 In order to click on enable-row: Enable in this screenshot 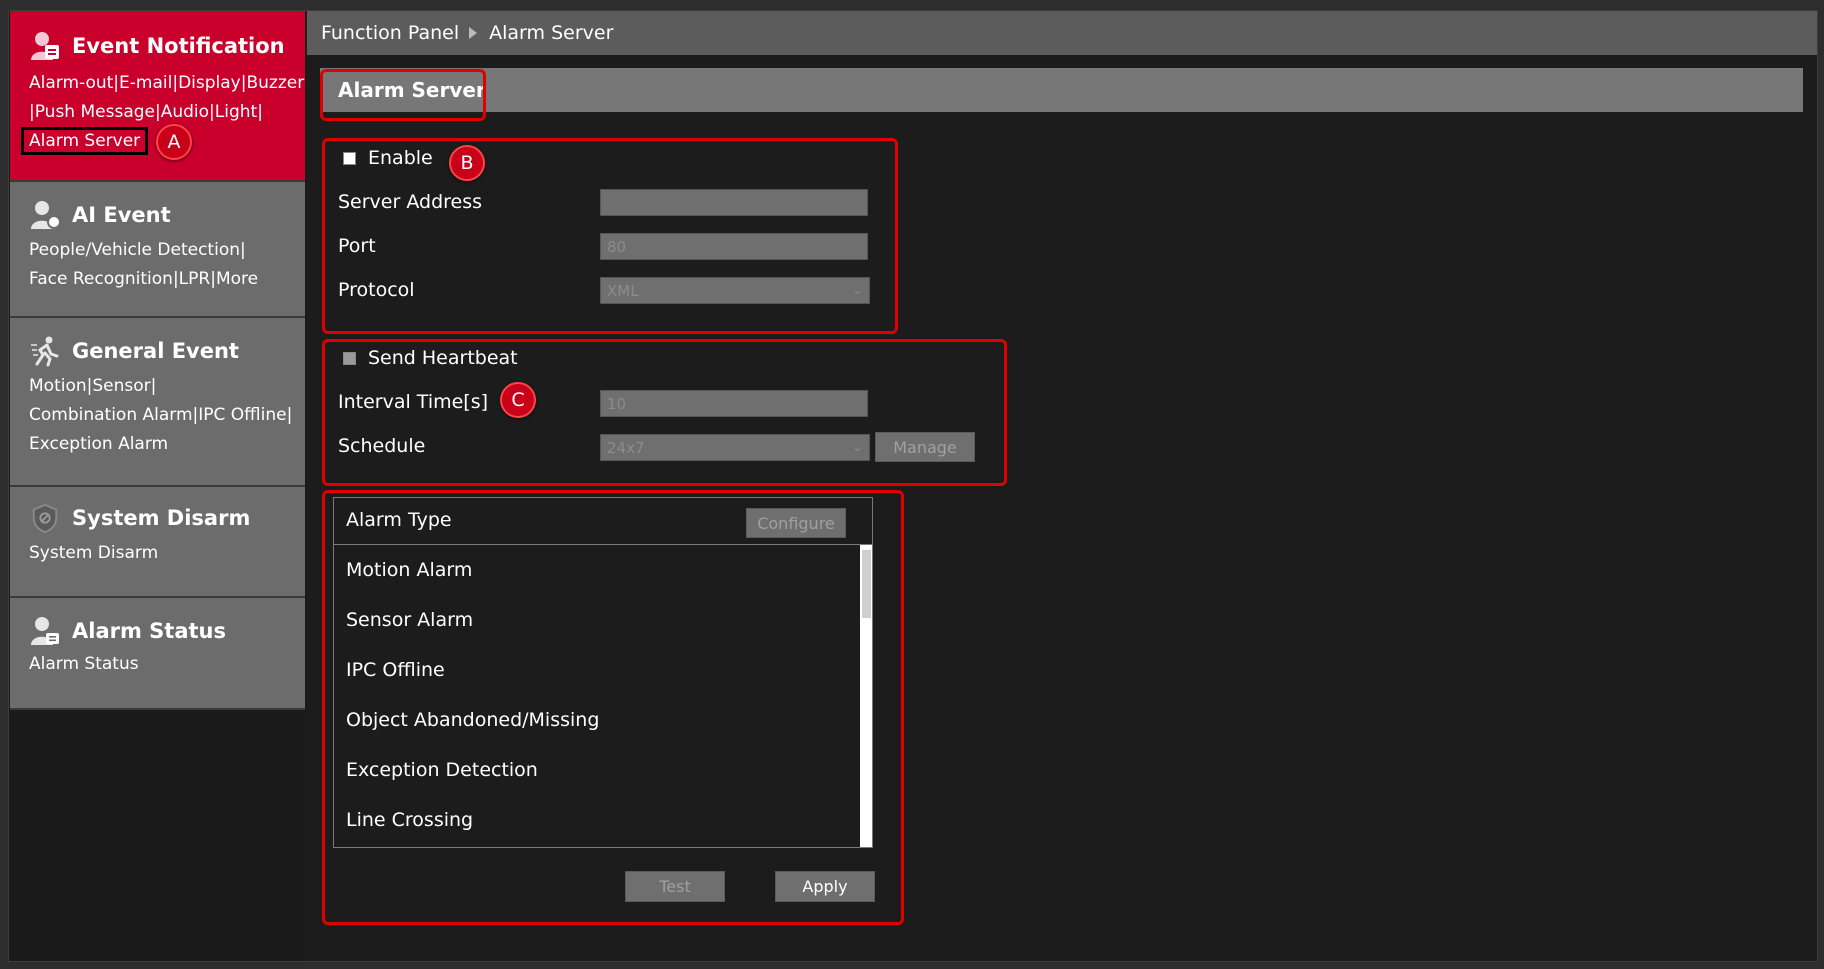, I will do `click(388, 158)`.